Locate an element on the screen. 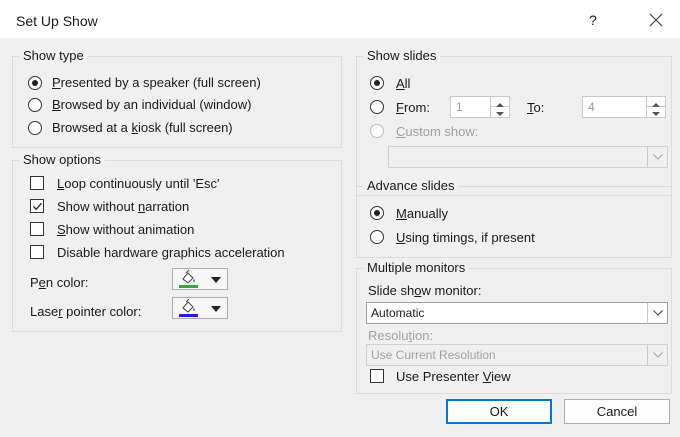 The height and width of the screenshot is (437, 680). label-pen-color: Pen color: is located at coordinates (59, 282).